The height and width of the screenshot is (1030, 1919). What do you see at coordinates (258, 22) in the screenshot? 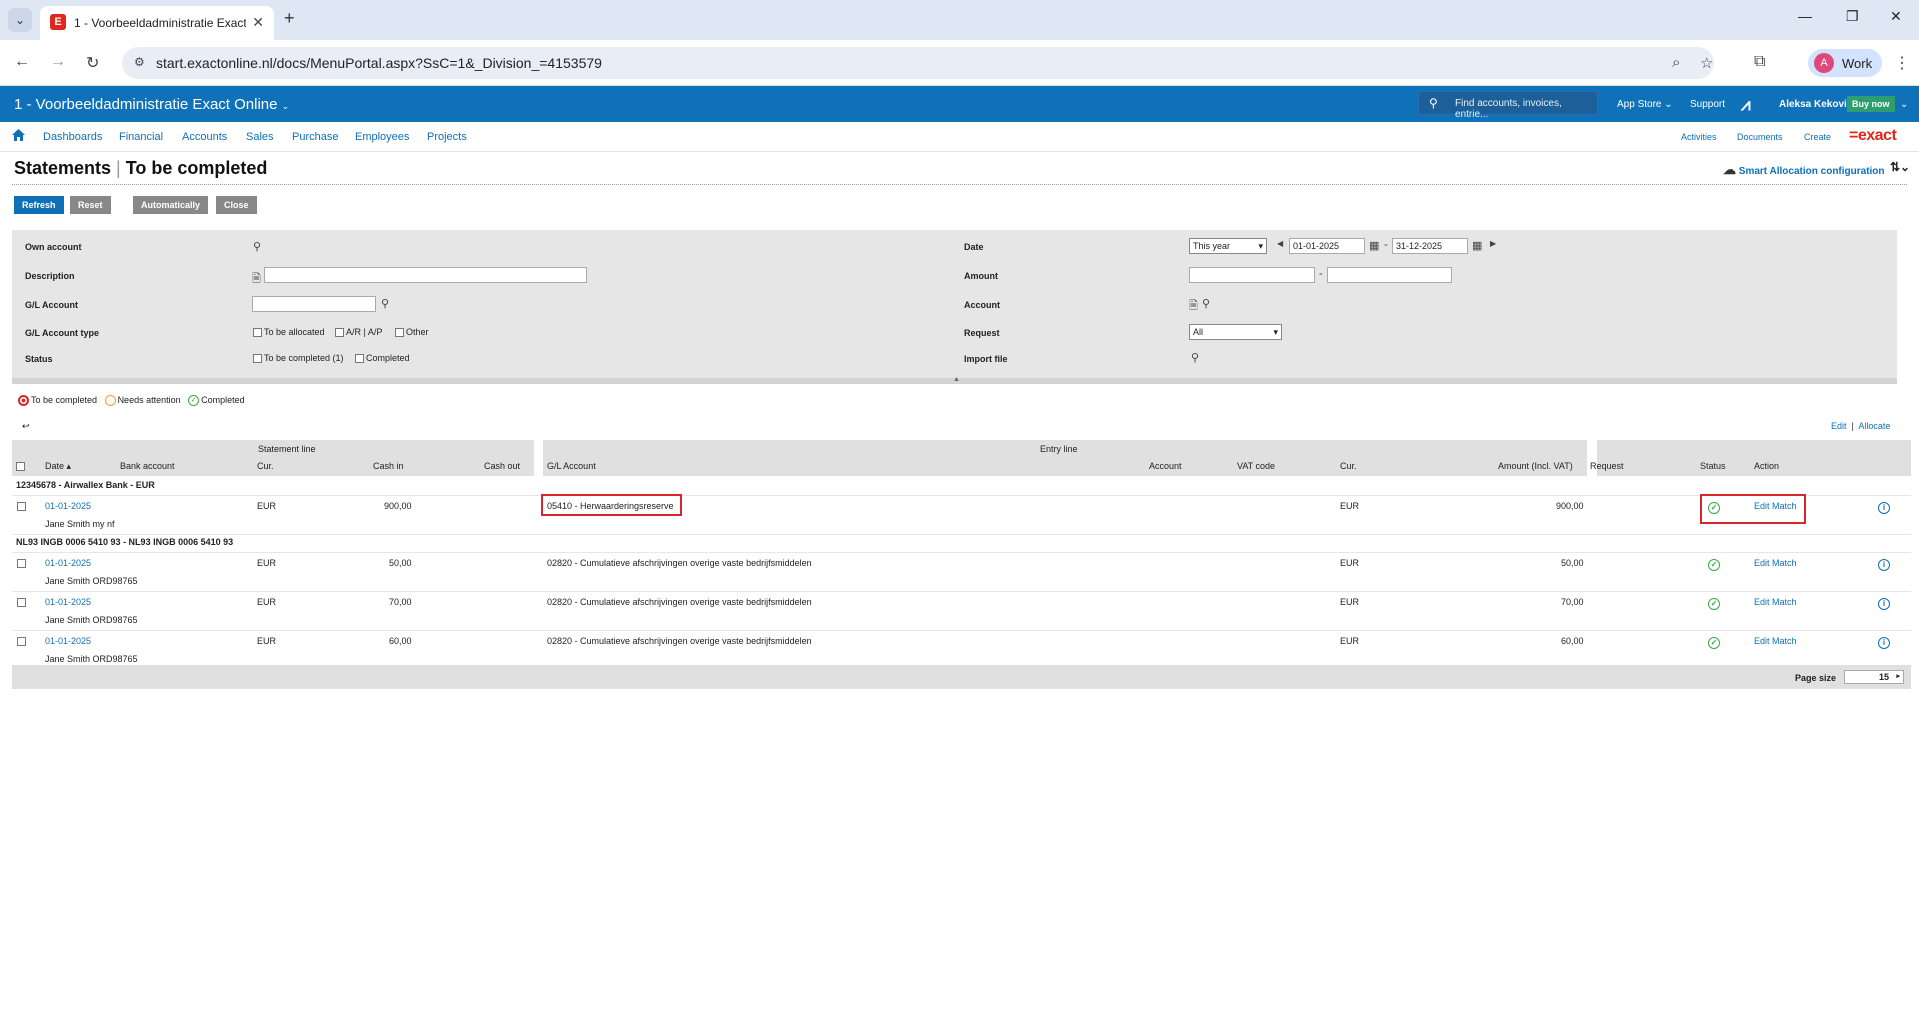
I see `tab-close-icon: ✕` at bounding box center [258, 22].